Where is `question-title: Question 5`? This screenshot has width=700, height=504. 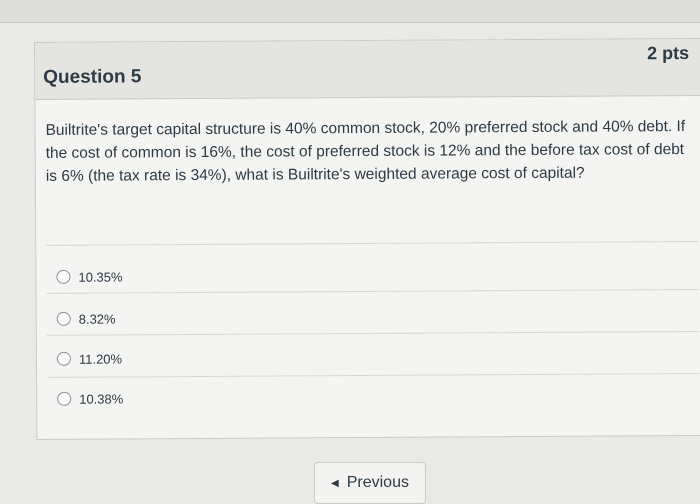
question-title: Question 5 is located at coordinates (92, 77).